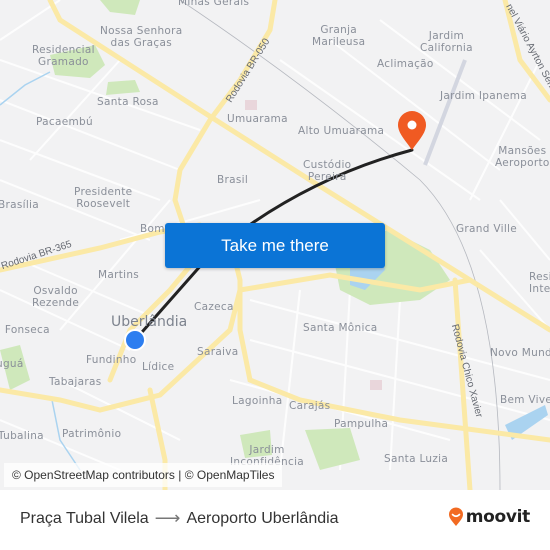  I want to click on map-label: Fundinho, so click(111, 360).